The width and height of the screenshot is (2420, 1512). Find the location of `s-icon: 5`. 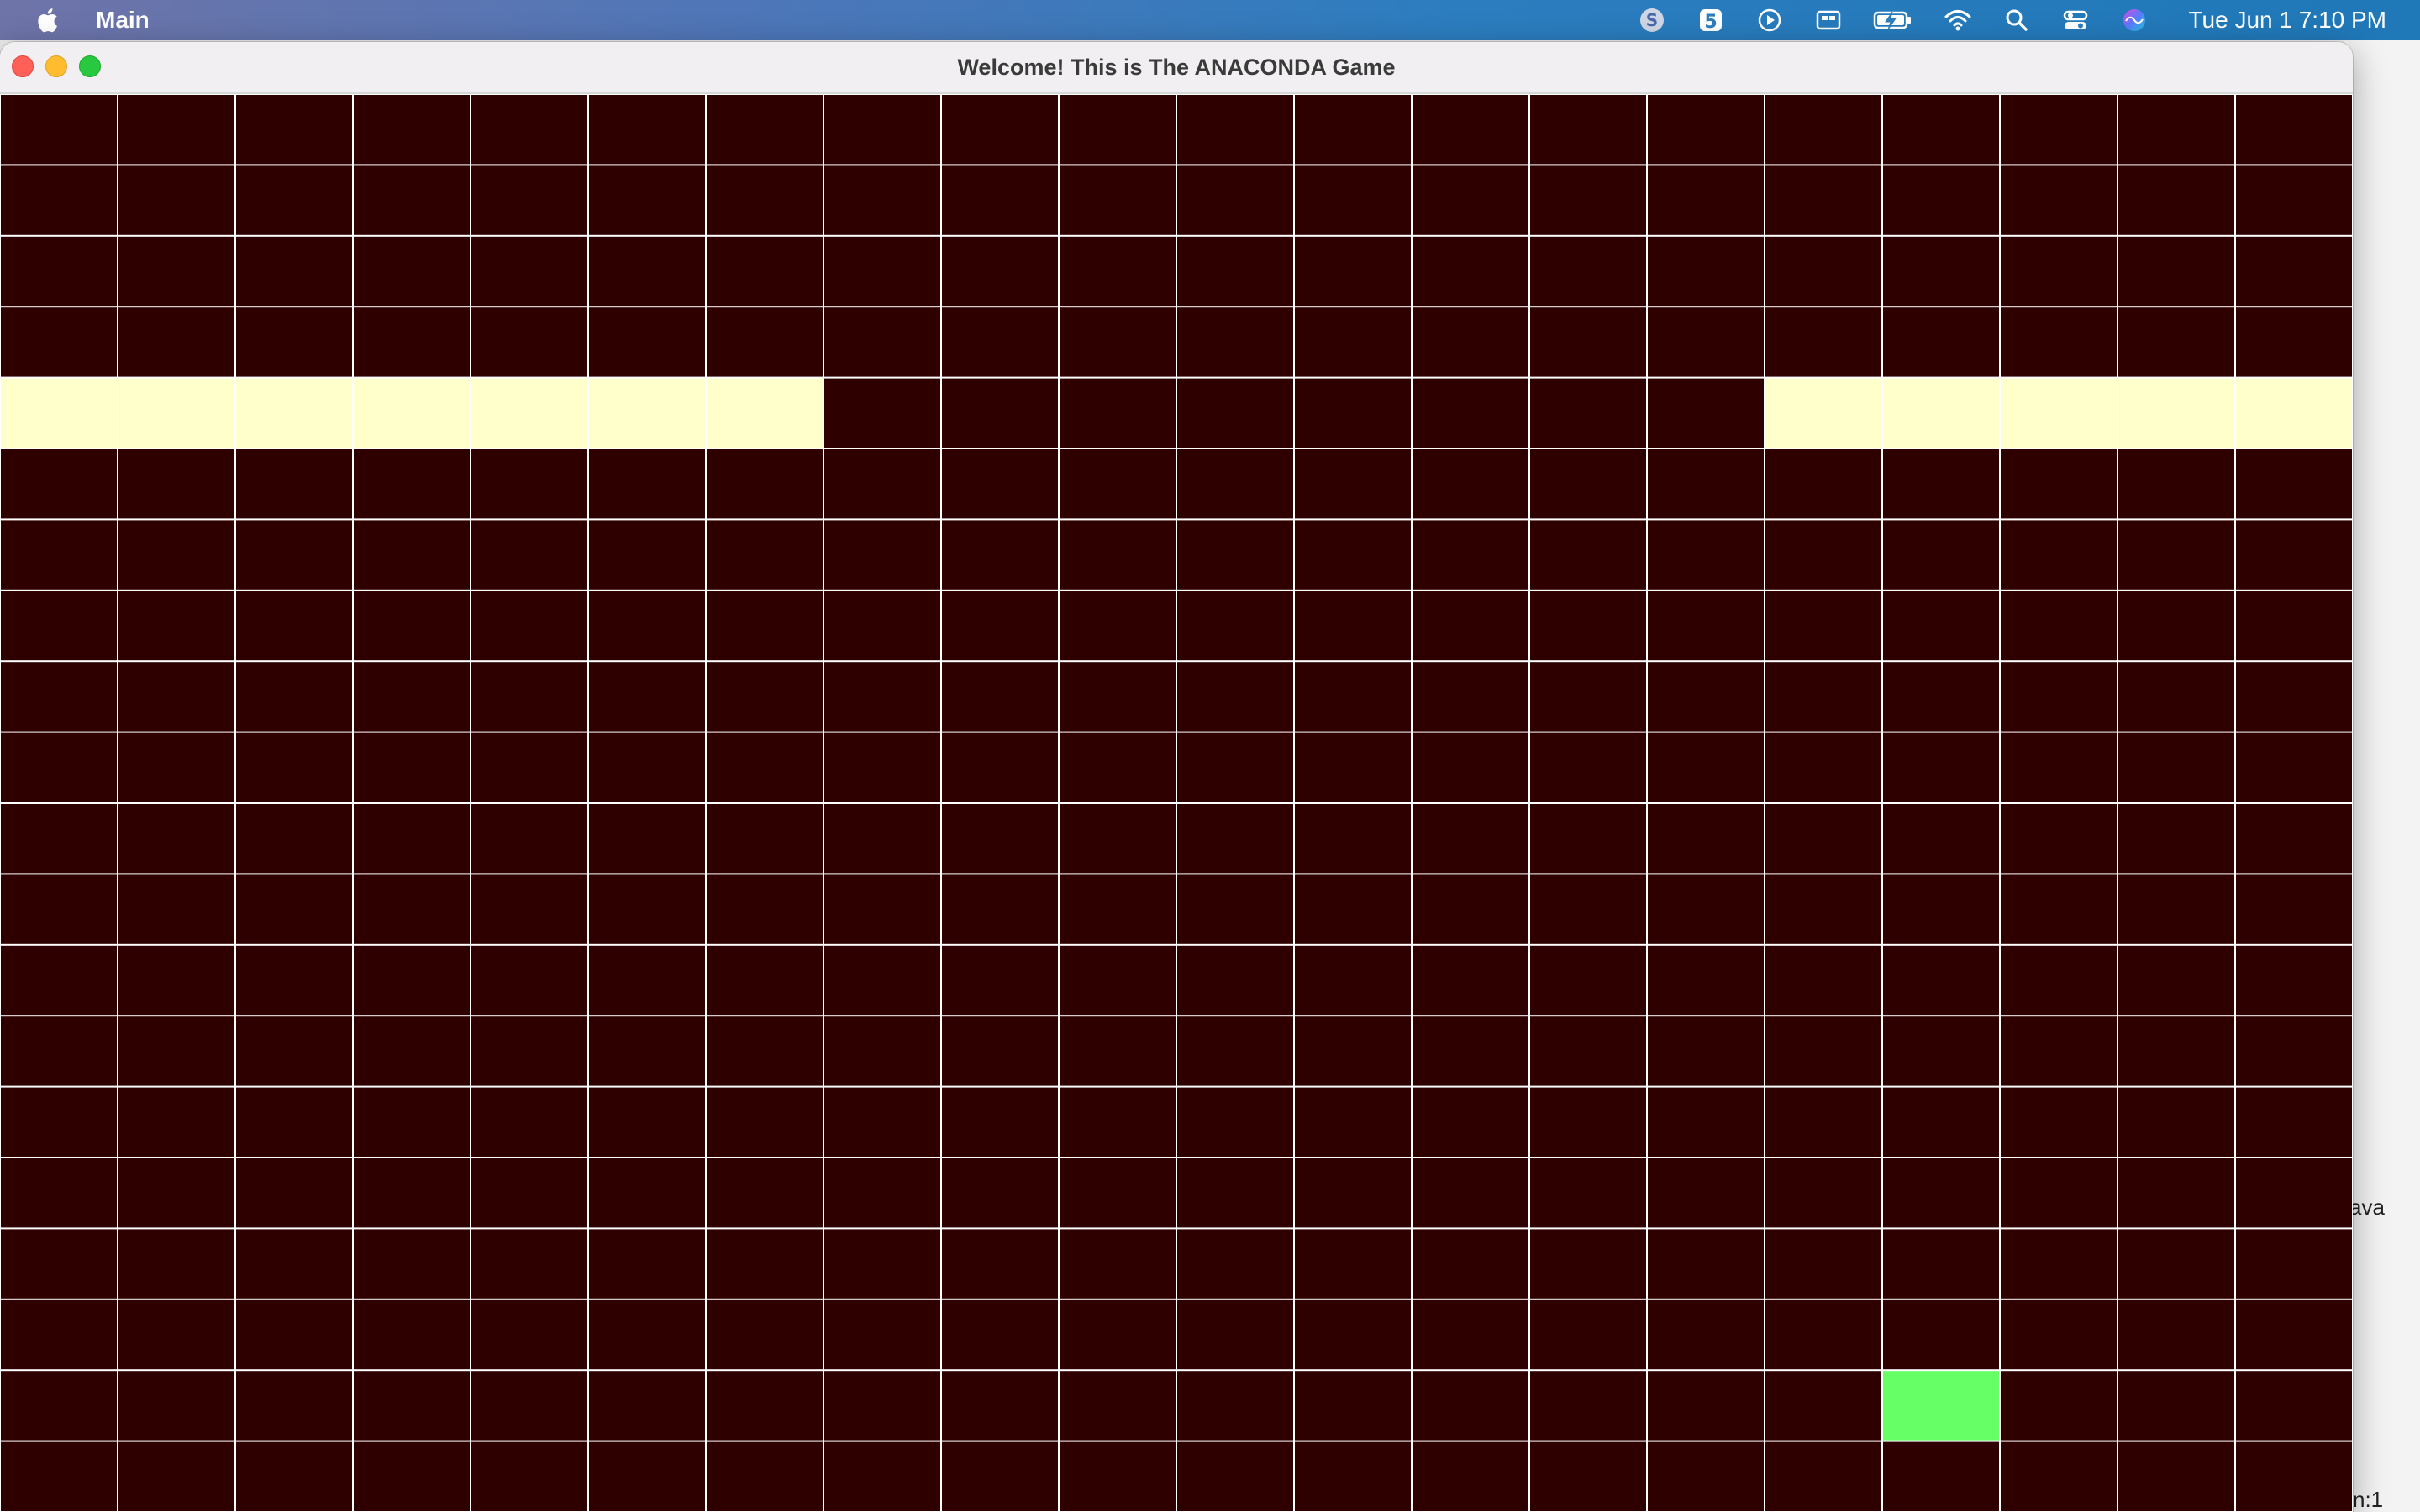

s-icon: 5 is located at coordinates (1711, 20).